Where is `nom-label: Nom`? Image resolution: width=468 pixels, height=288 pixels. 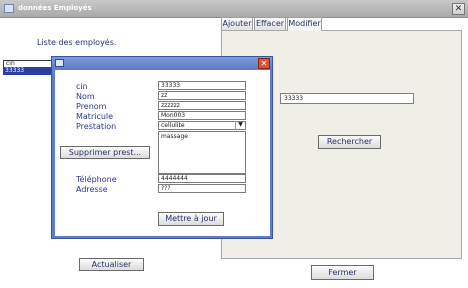 nom-label: Nom is located at coordinates (85, 96).